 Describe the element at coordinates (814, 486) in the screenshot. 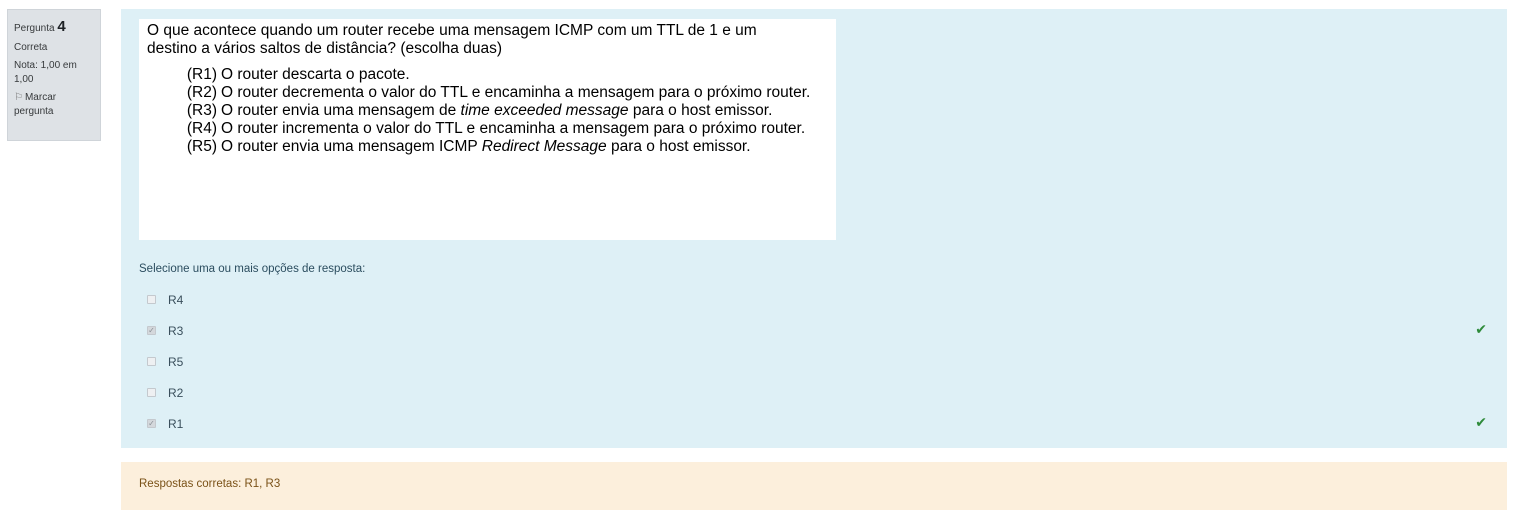

I see `feedback-box: Respostas corretas: R1, R3` at that location.